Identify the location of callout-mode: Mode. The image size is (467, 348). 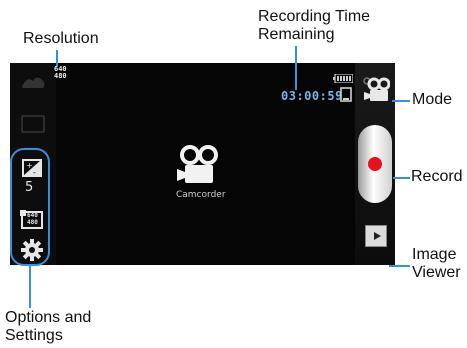
(432, 99).